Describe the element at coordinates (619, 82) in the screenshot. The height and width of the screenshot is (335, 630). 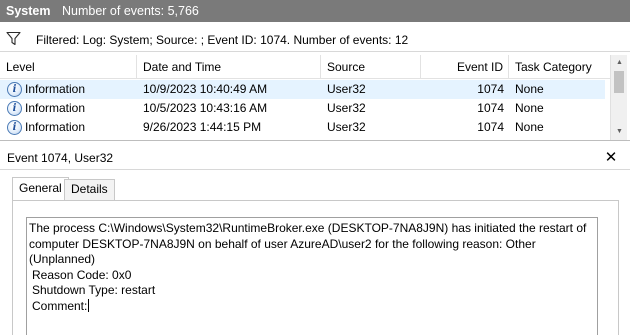
I see `scrollbar-thumb` at that location.